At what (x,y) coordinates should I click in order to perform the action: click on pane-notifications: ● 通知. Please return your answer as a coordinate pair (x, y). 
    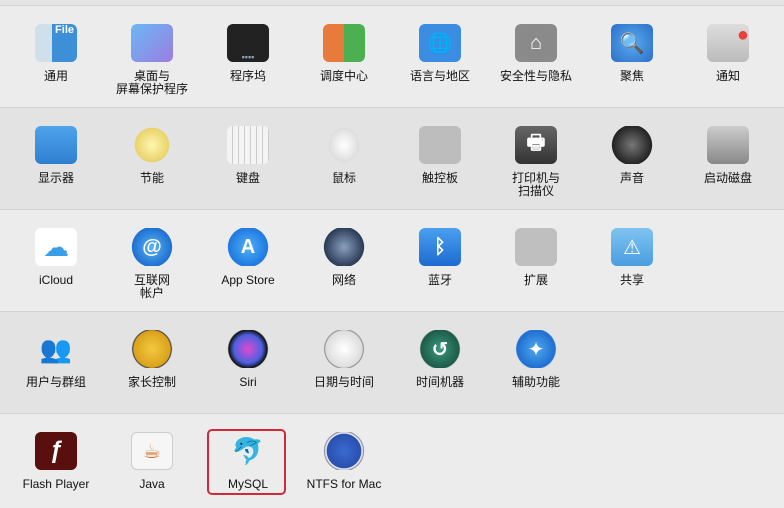
    Looking at the image, I should click on (728, 56).